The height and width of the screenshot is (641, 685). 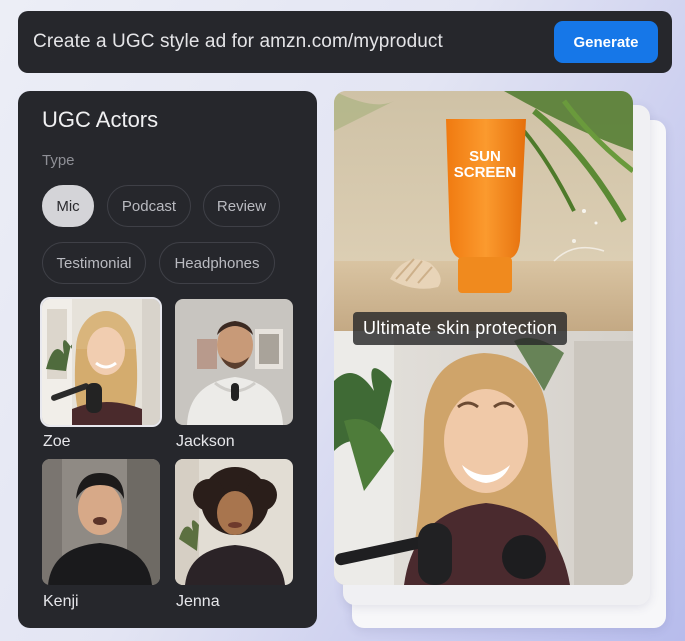 What do you see at coordinates (205, 441) in the screenshot?
I see `actor-name-jackson: Jackson` at bounding box center [205, 441].